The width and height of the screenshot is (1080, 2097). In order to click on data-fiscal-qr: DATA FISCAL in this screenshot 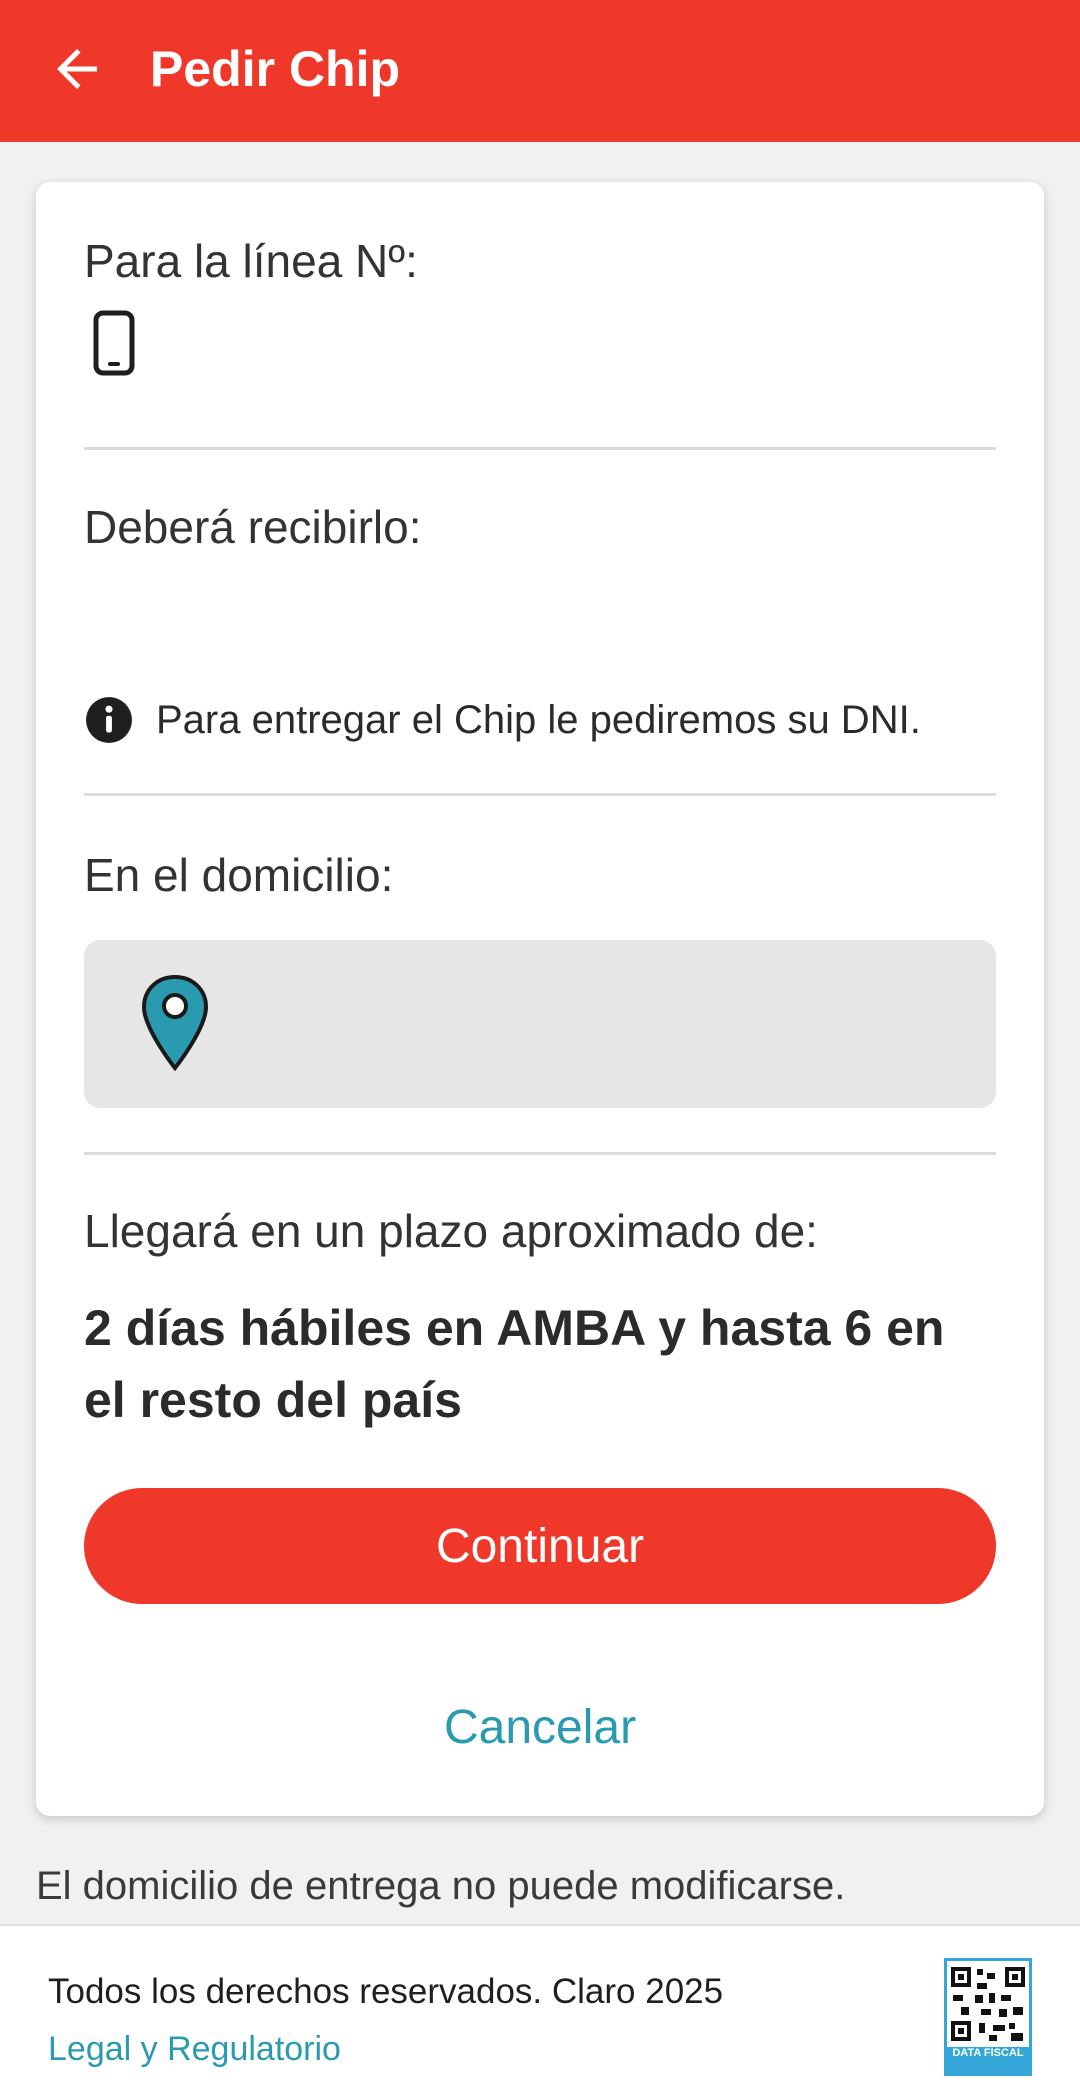, I will do `click(988, 2017)`.